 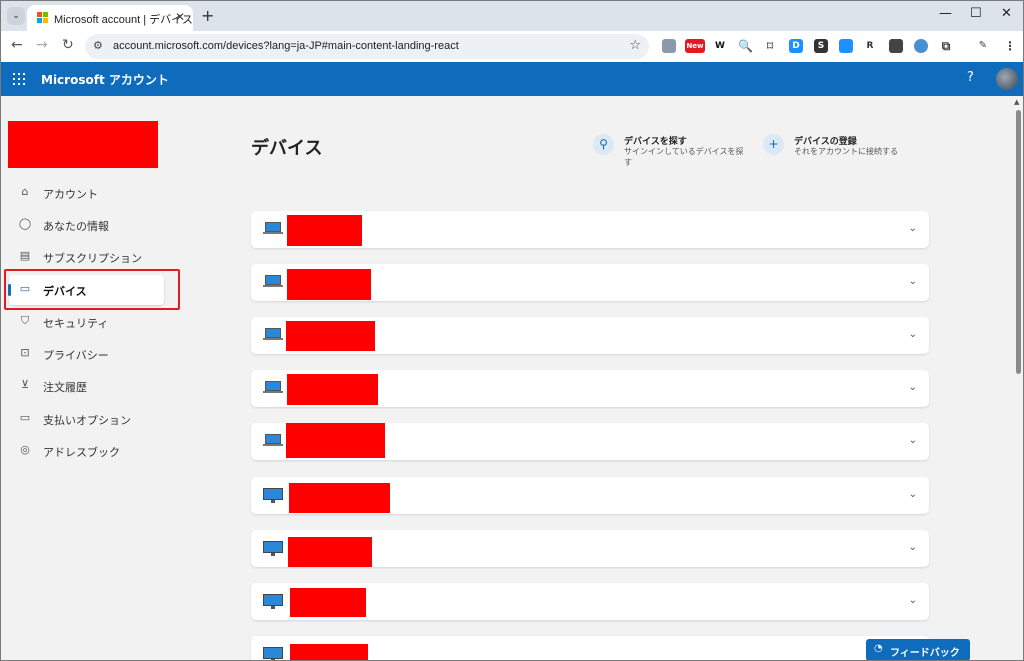 I want to click on minimize-icon: —, so click(x=945, y=13).